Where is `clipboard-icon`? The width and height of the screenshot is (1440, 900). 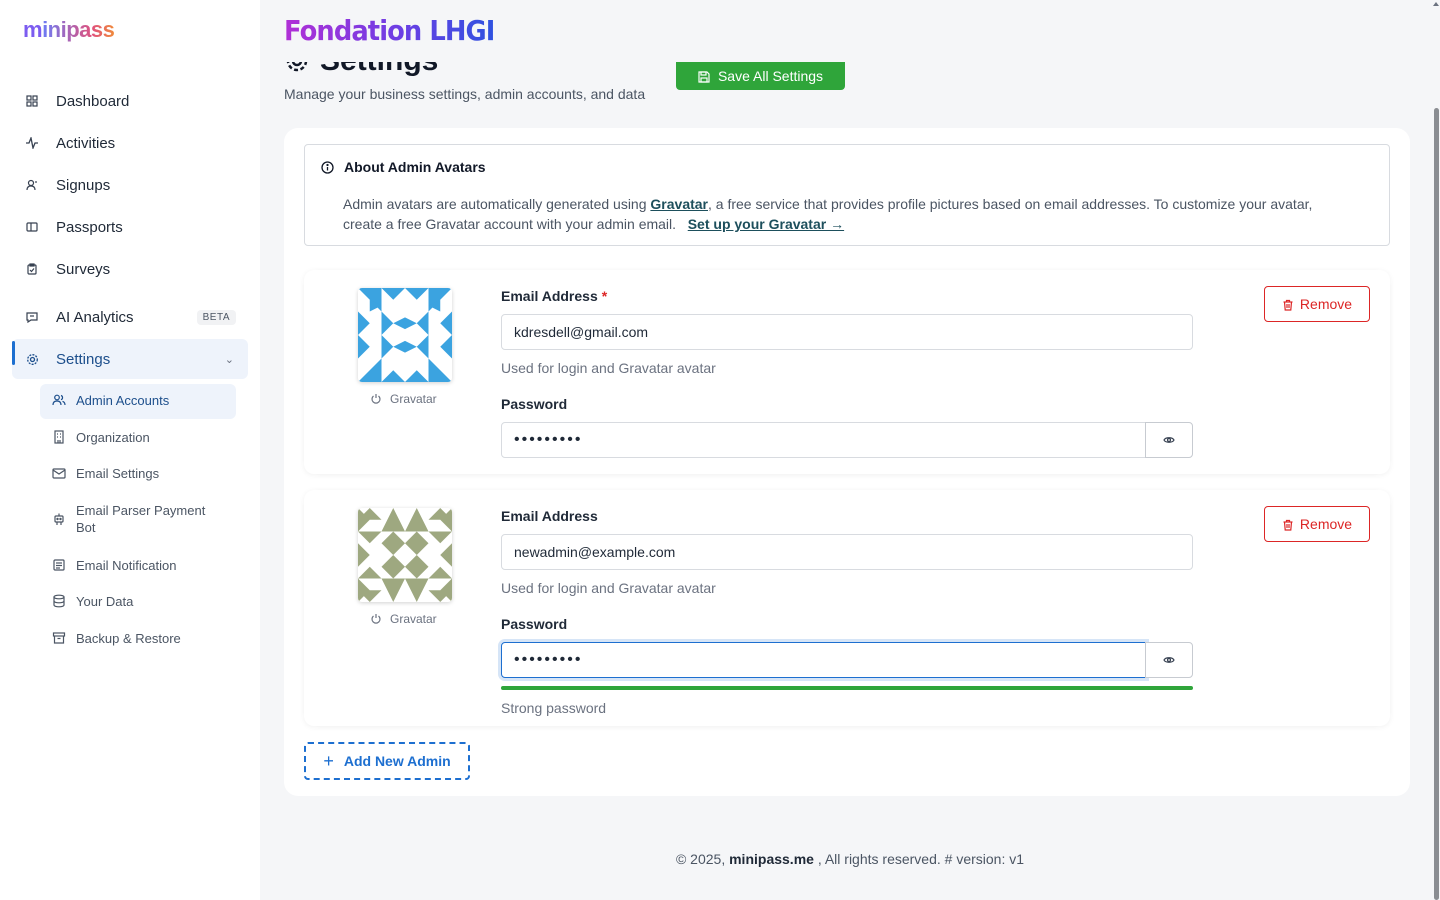 clipboard-icon is located at coordinates (32, 269).